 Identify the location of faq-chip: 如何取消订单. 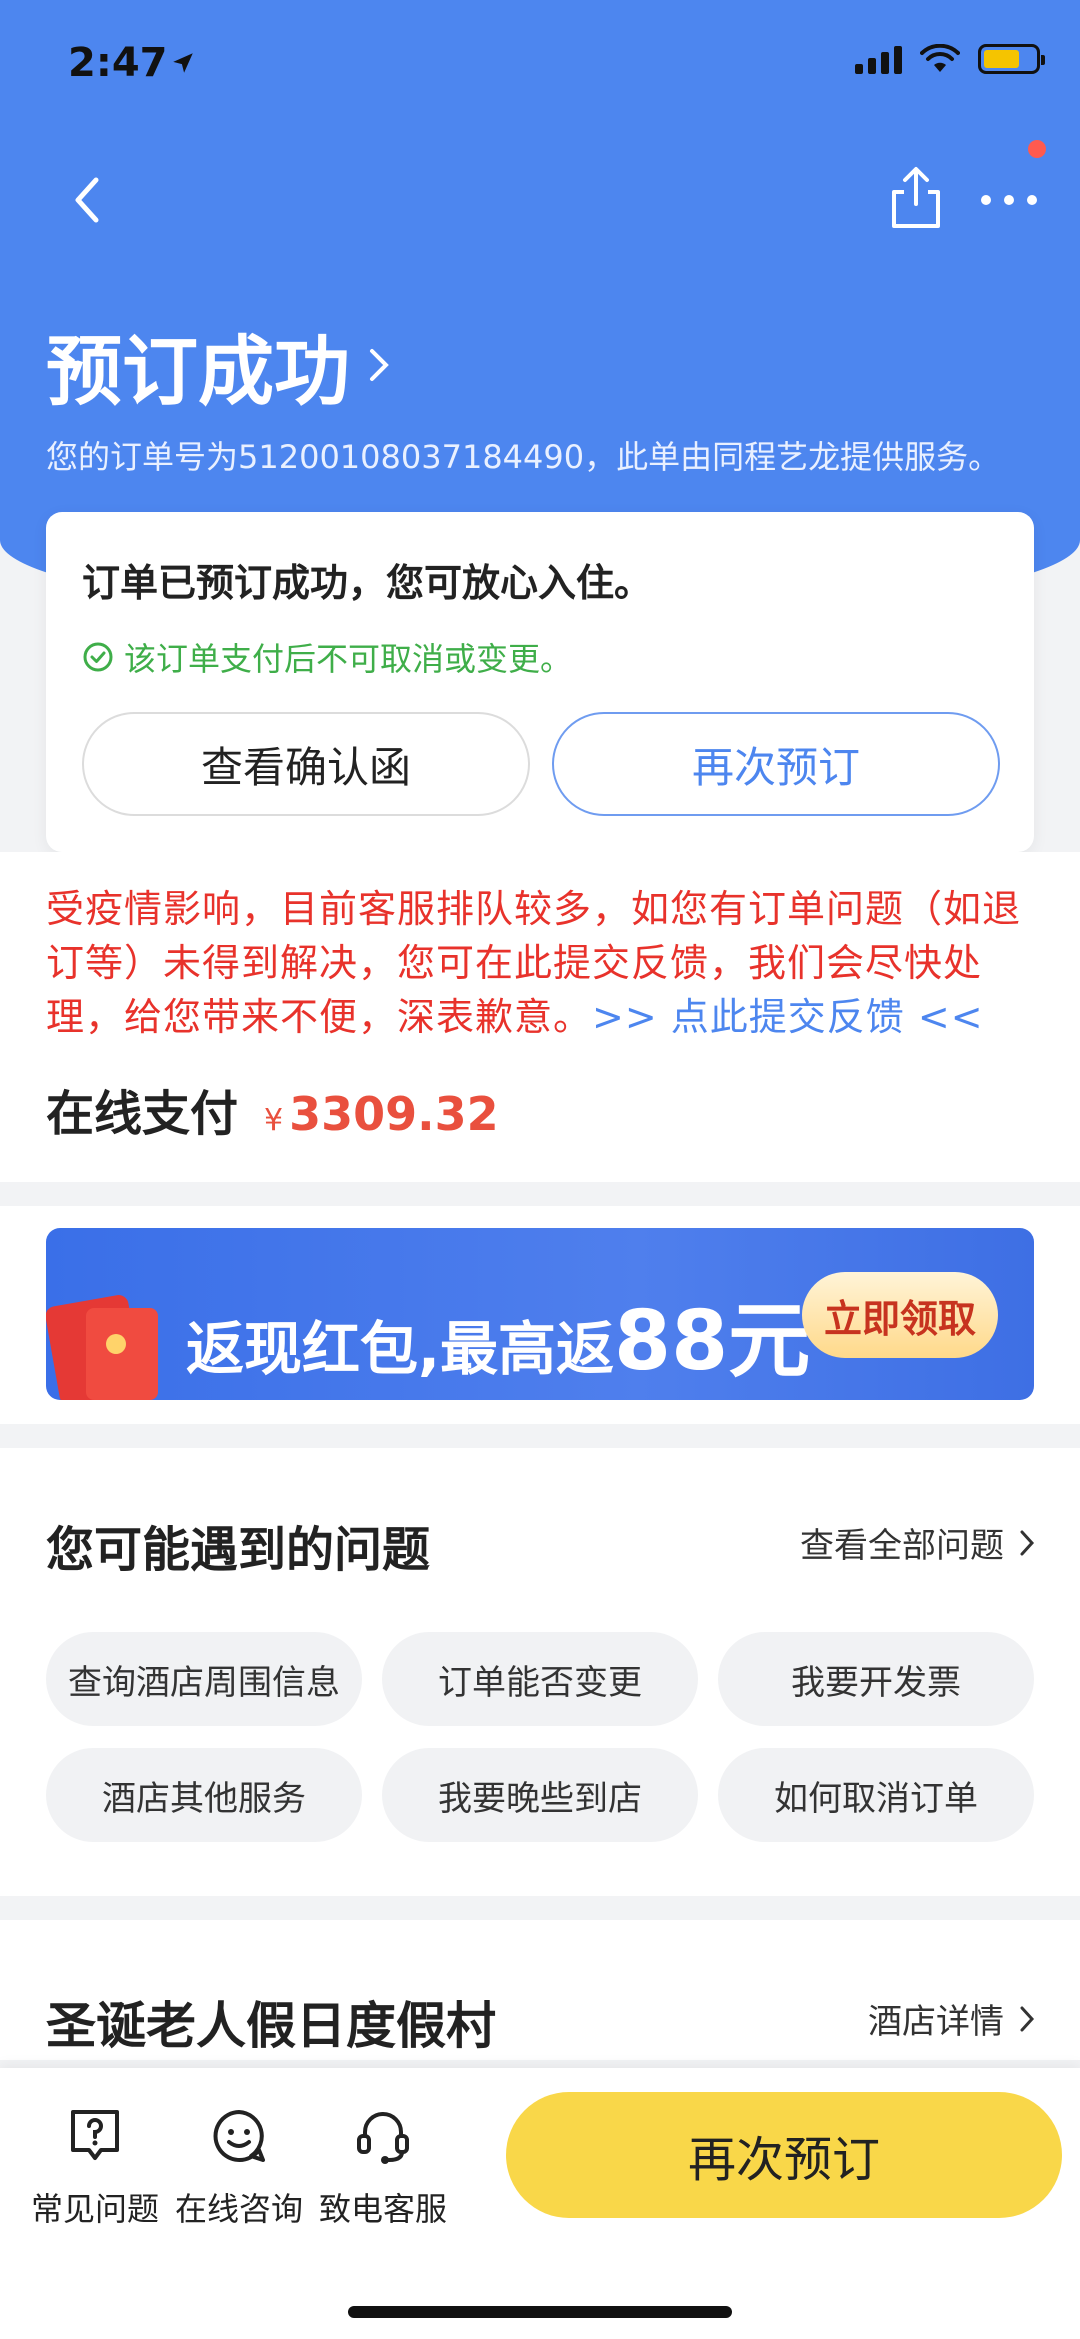
(876, 1795).